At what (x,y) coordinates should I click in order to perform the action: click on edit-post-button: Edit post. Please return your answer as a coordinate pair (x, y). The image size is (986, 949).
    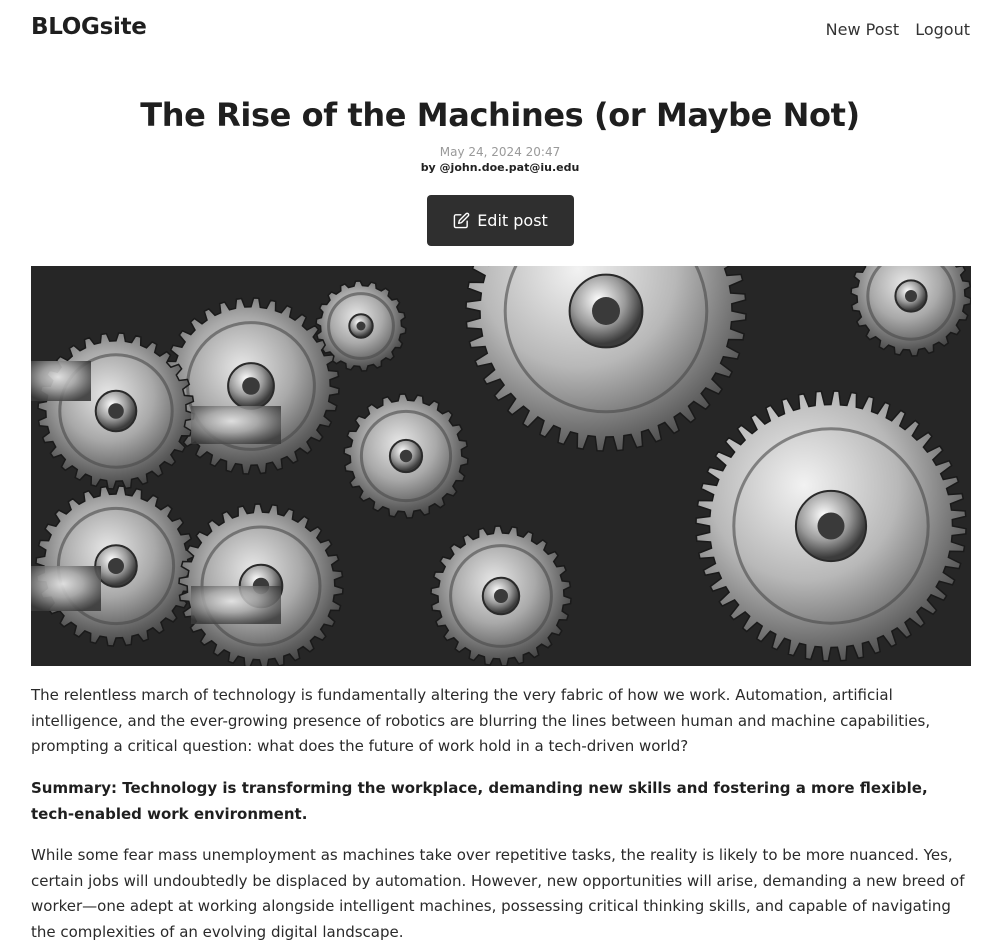
    Looking at the image, I should click on (500, 220).